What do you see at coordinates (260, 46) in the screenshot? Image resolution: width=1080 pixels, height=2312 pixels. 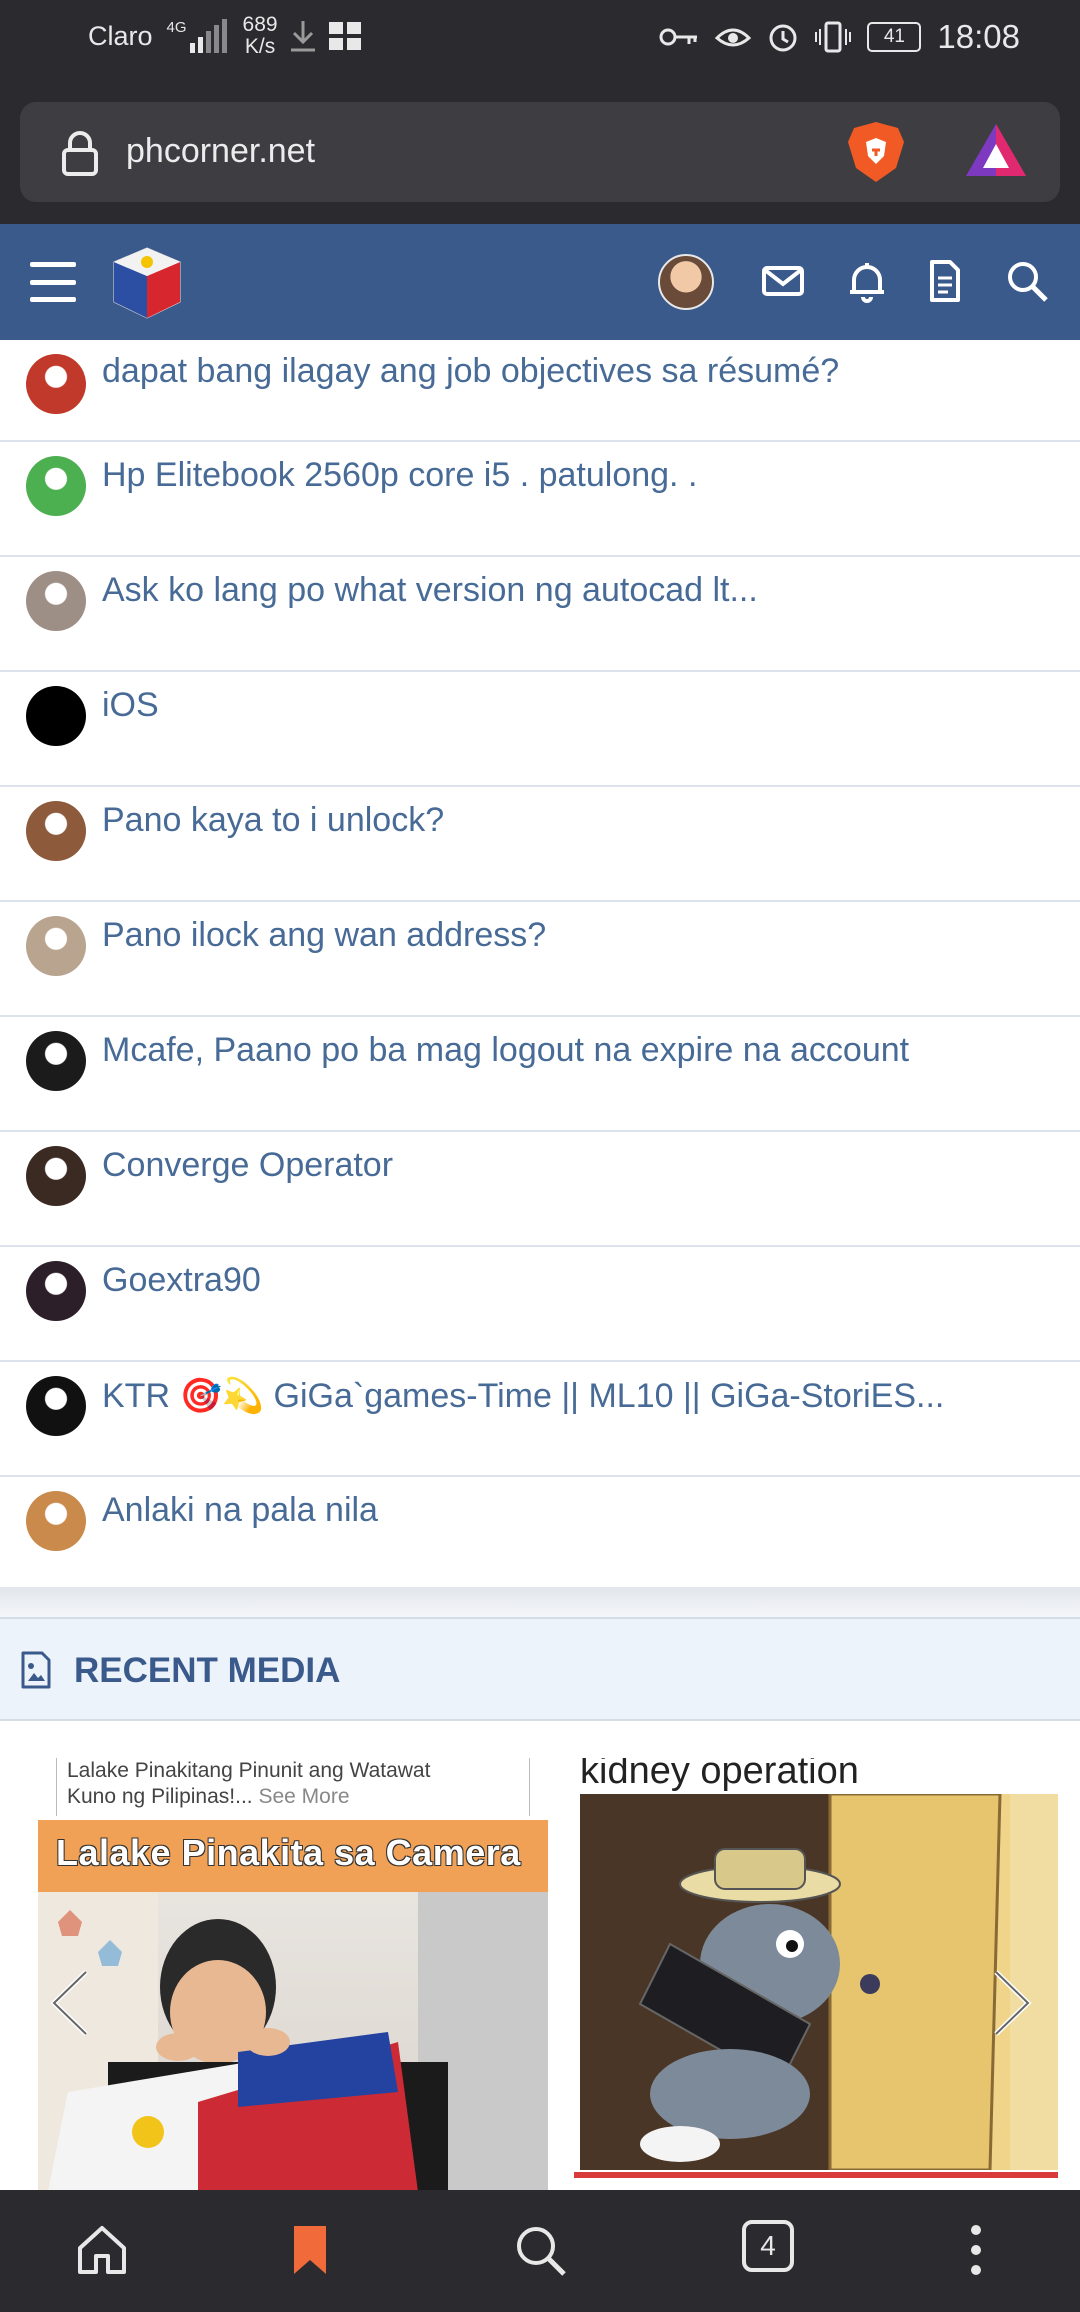 I see `speed-unit: K/s` at bounding box center [260, 46].